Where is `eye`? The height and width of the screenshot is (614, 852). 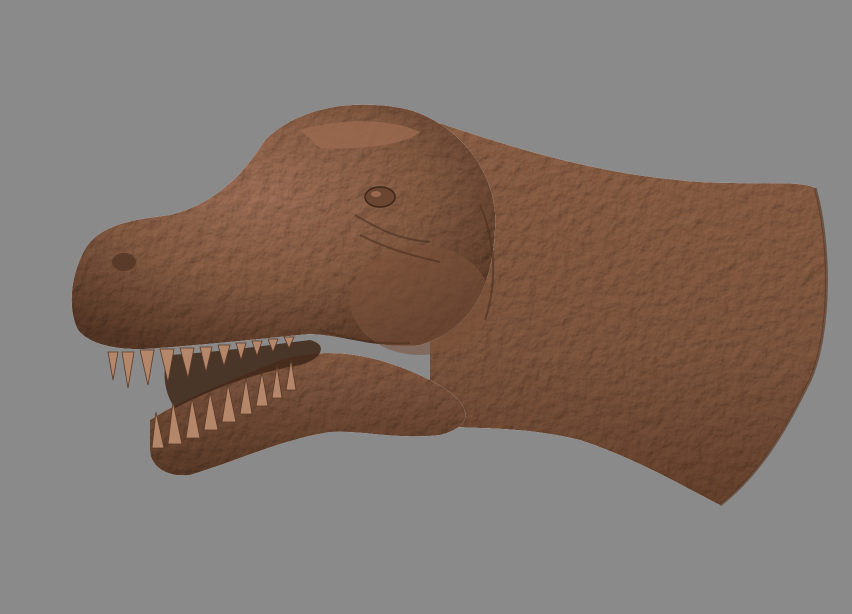 eye is located at coordinates (380, 197).